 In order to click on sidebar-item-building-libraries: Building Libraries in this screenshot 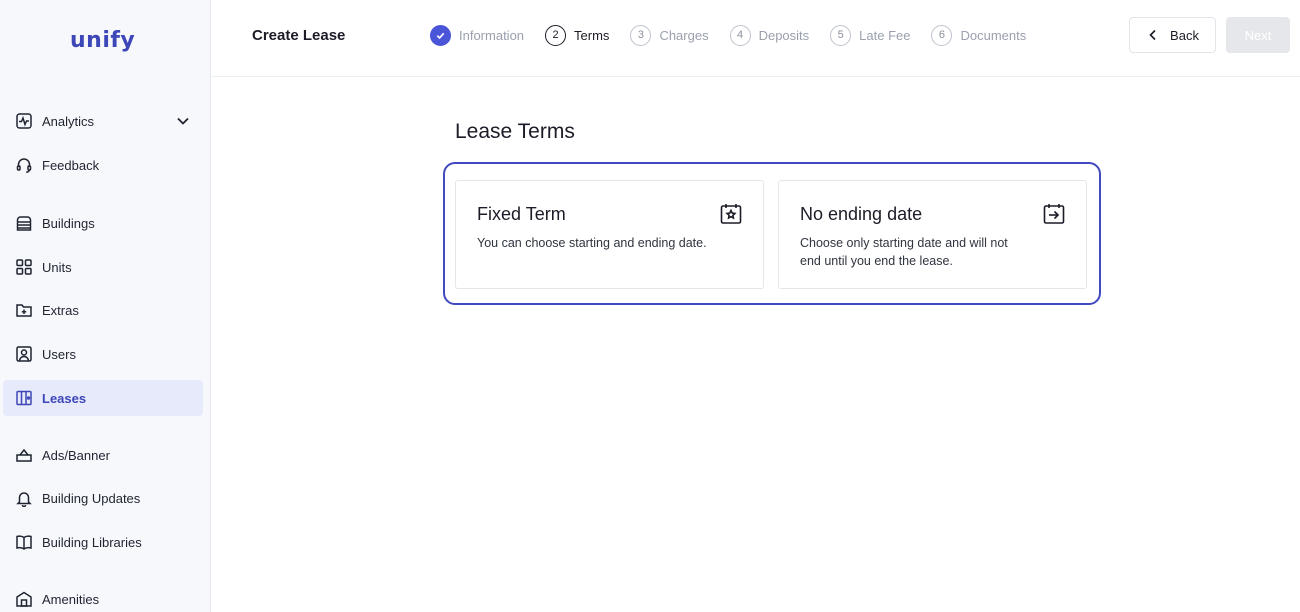, I will do `click(103, 542)`.